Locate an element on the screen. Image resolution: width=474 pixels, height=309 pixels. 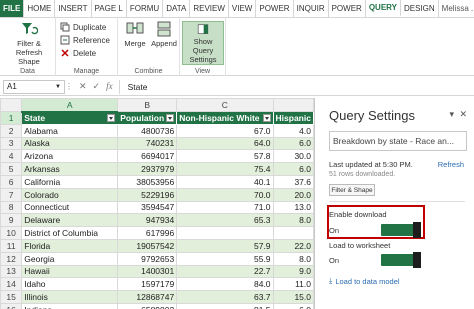
table-cell: Florida is located at coordinates (70, 245).